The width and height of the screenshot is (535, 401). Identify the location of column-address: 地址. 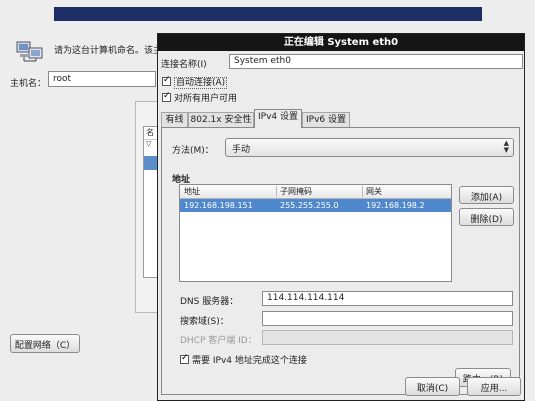
(192, 191).